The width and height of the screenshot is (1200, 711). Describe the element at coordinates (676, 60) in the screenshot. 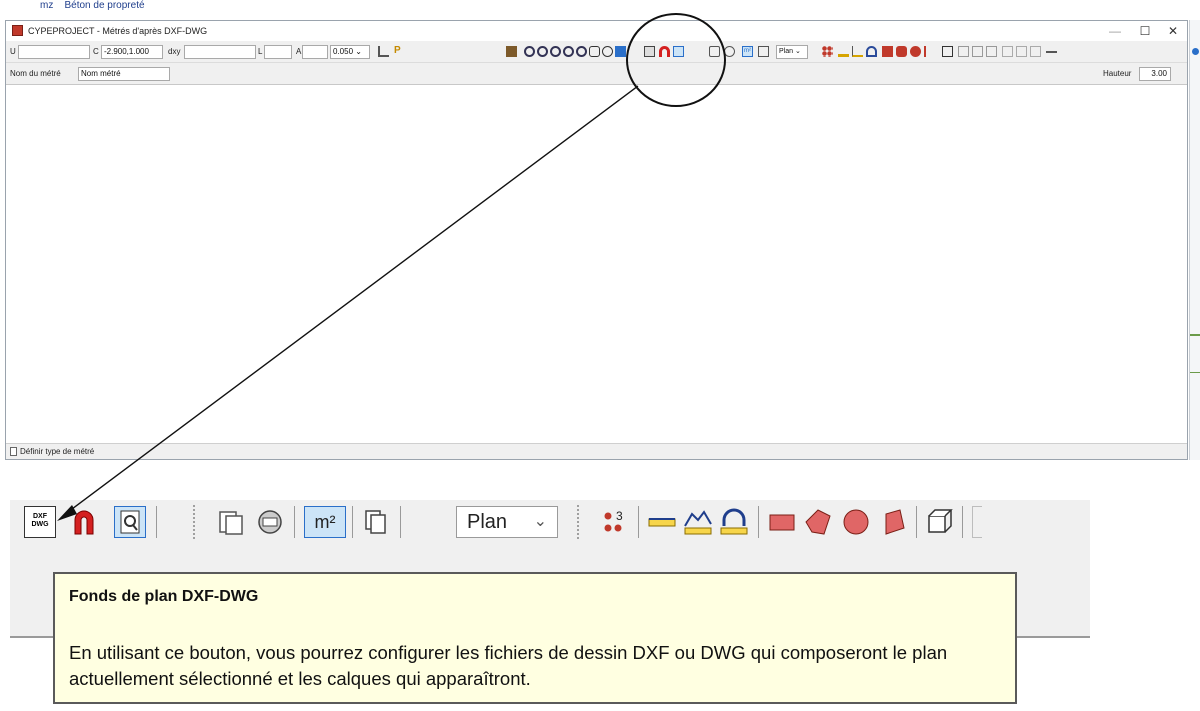

I see `highlight-circle` at that location.